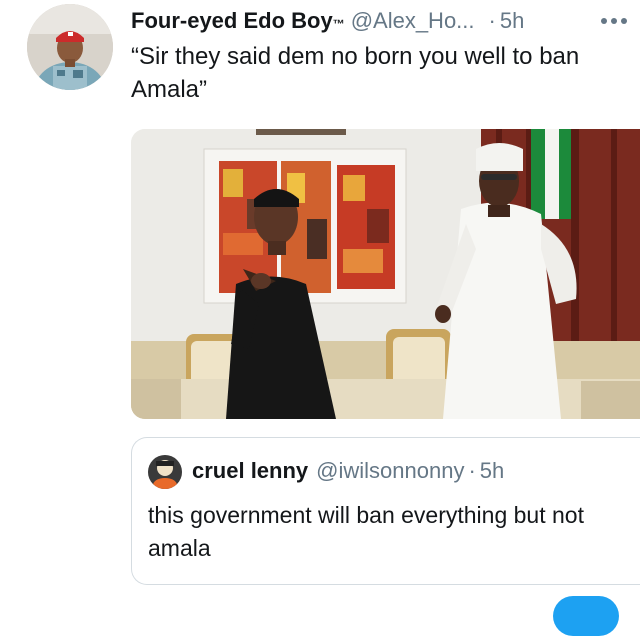 This screenshot has width=640, height=636. What do you see at coordinates (70, 47) in the screenshot?
I see `author-avatar` at bounding box center [70, 47].